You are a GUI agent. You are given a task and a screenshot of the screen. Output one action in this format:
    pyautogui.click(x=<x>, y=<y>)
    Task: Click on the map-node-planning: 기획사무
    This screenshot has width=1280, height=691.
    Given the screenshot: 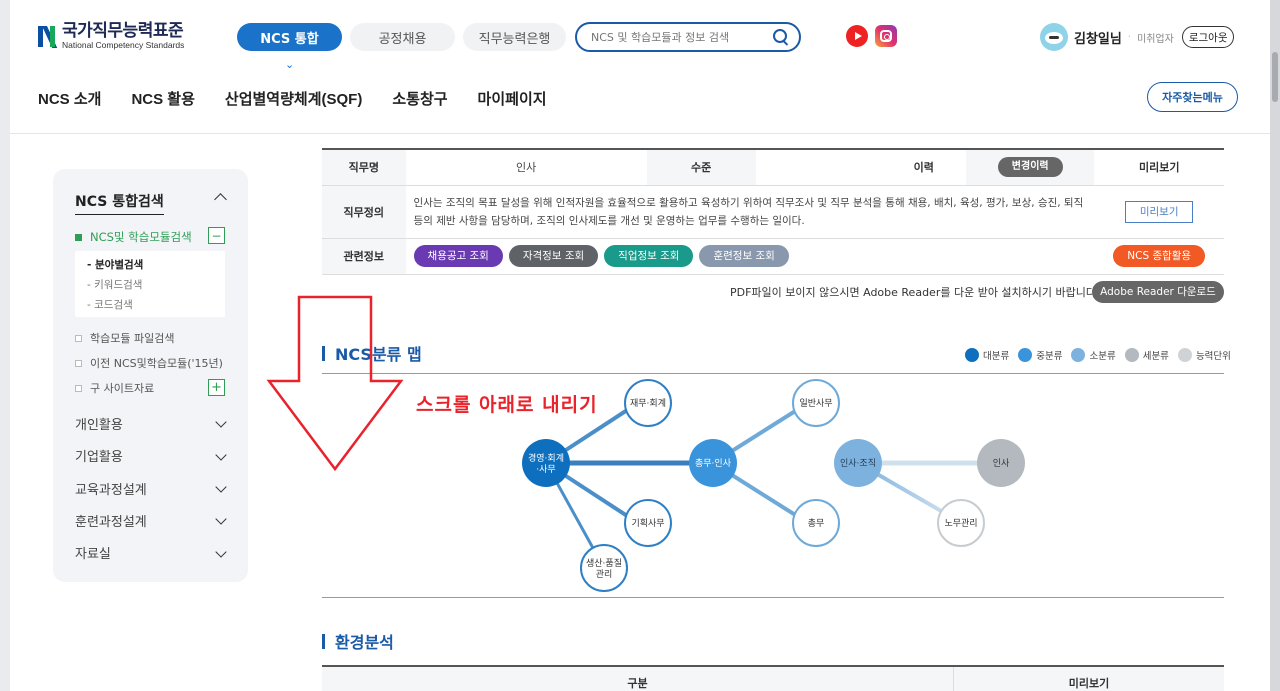 What is the action you would take?
    pyautogui.click(x=648, y=523)
    